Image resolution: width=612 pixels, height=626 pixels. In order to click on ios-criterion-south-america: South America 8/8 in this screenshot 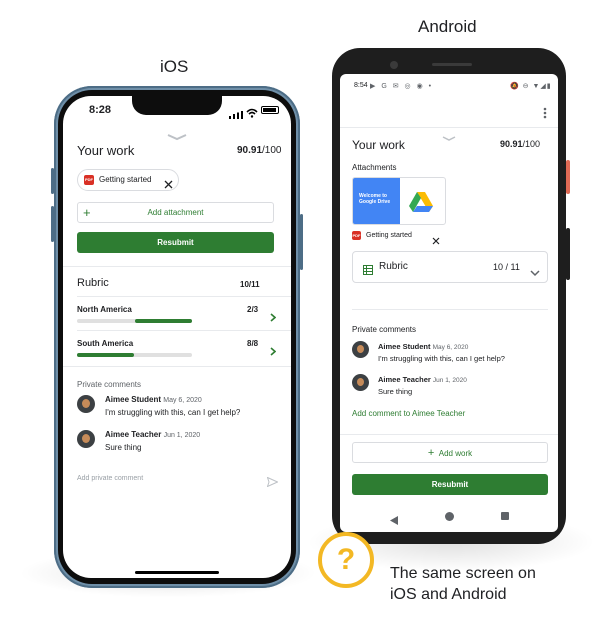, I will do `click(177, 347)`.